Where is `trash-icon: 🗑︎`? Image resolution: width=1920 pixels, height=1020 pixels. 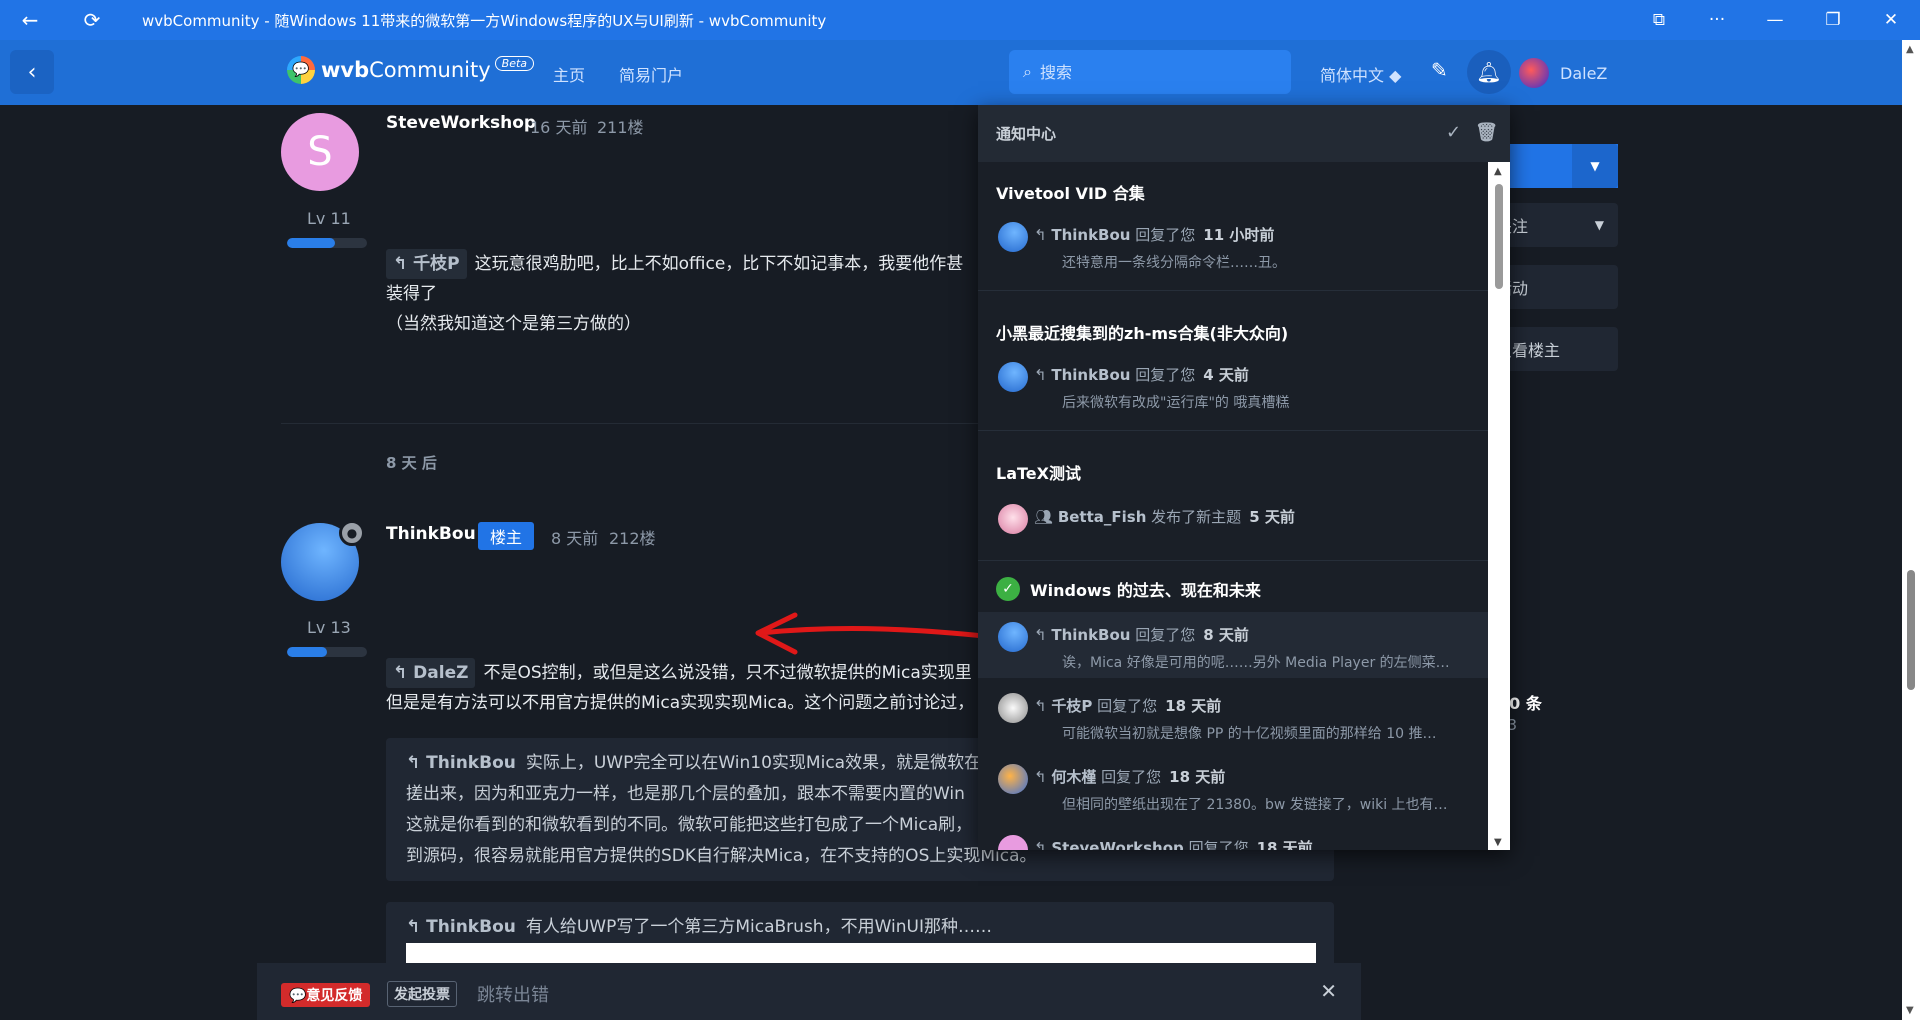 trash-icon: 🗑︎ is located at coordinates (1486, 132).